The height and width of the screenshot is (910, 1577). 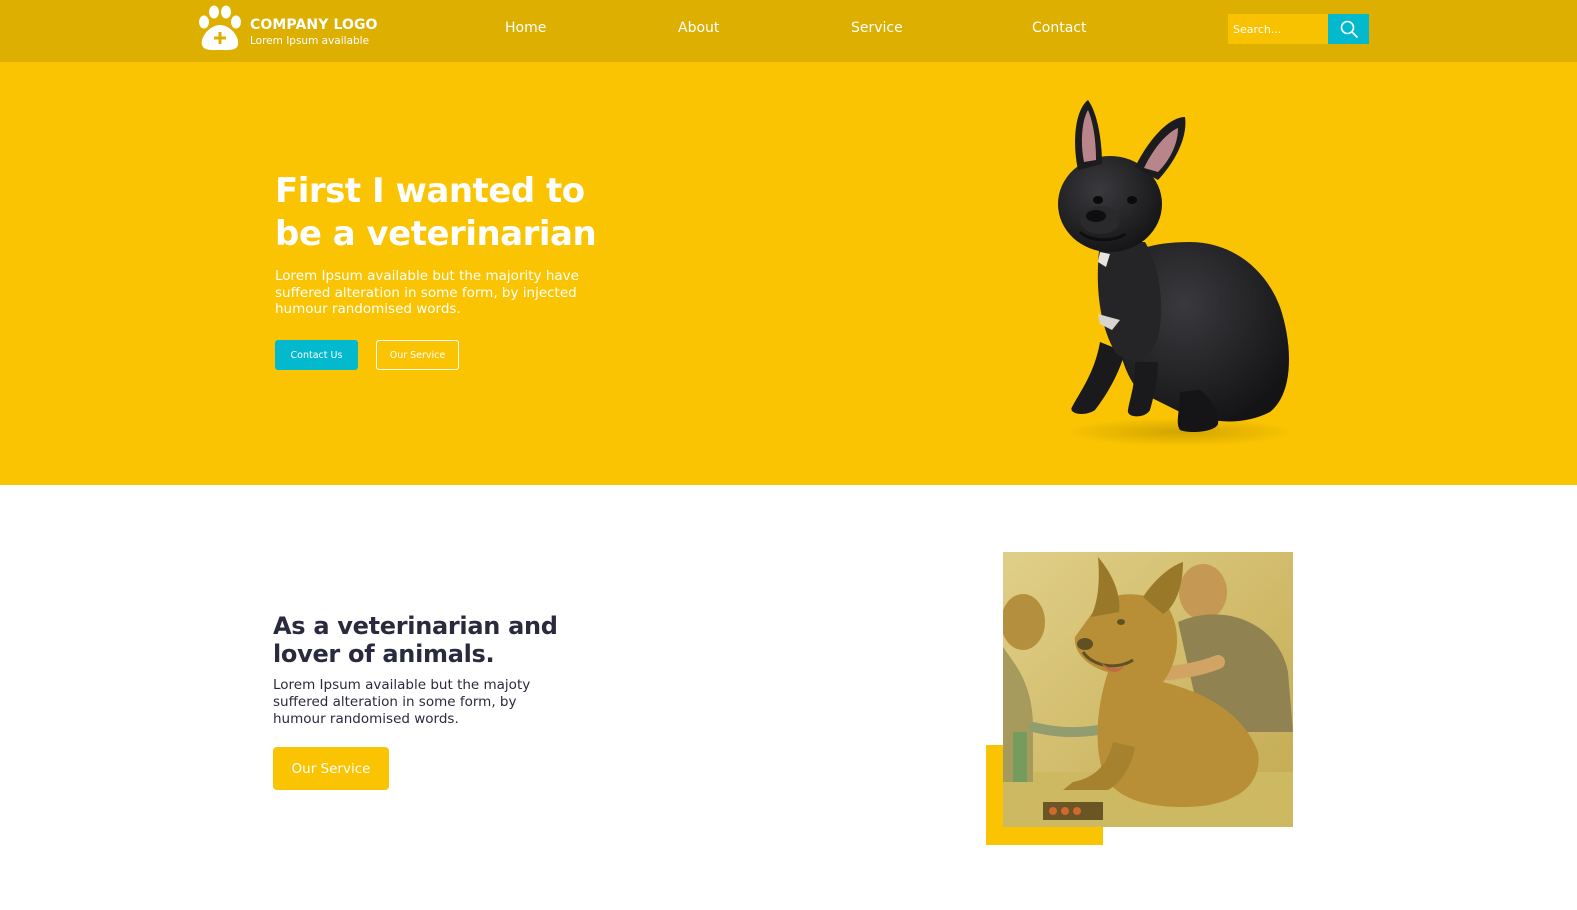 What do you see at coordinates (1278, 29) in the screenshot?
I see `search-input` at bounding box center [1278, 29].